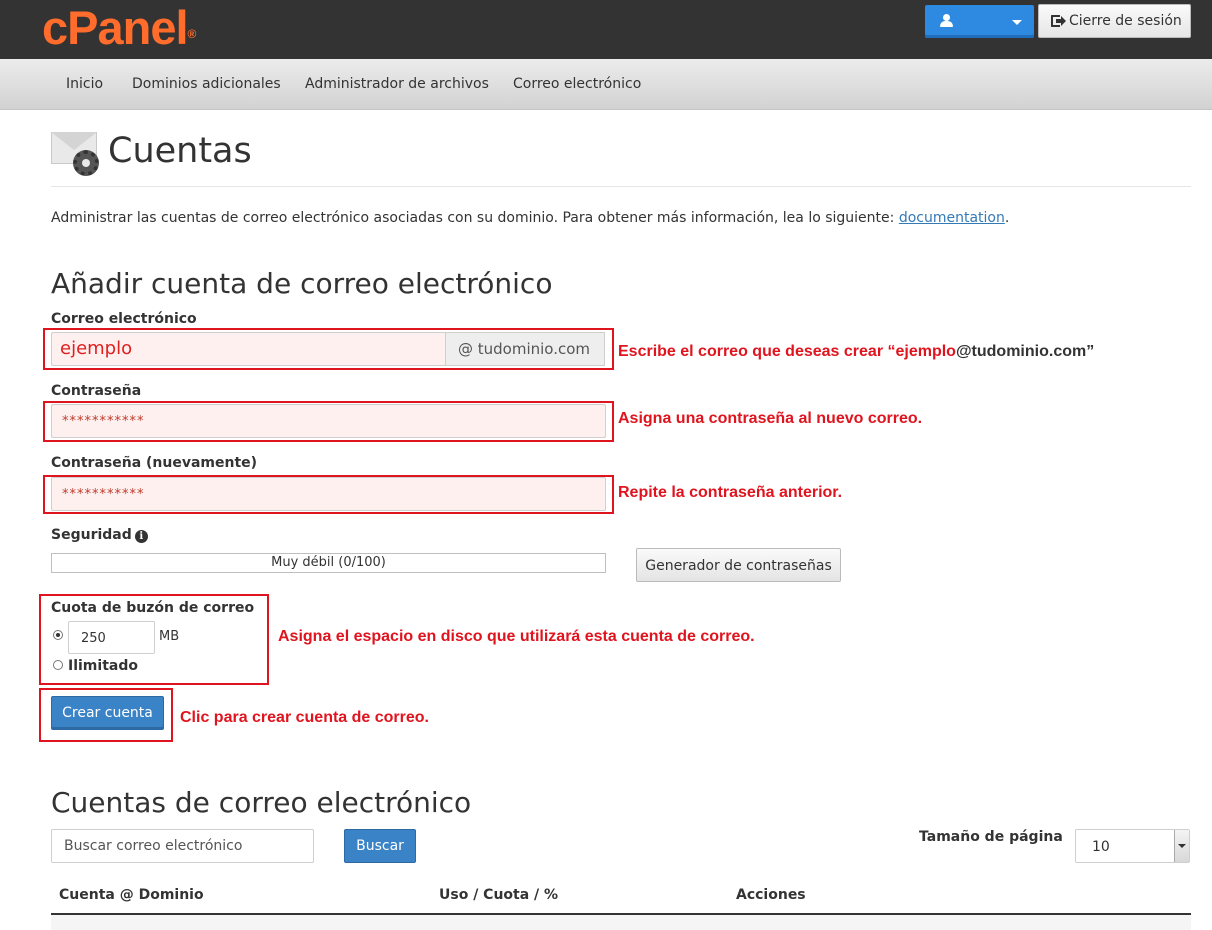  What do you see at coordinates (328, 421) in the screenshot?
I see `password-highlight-box` at bounding box center [328, 421].